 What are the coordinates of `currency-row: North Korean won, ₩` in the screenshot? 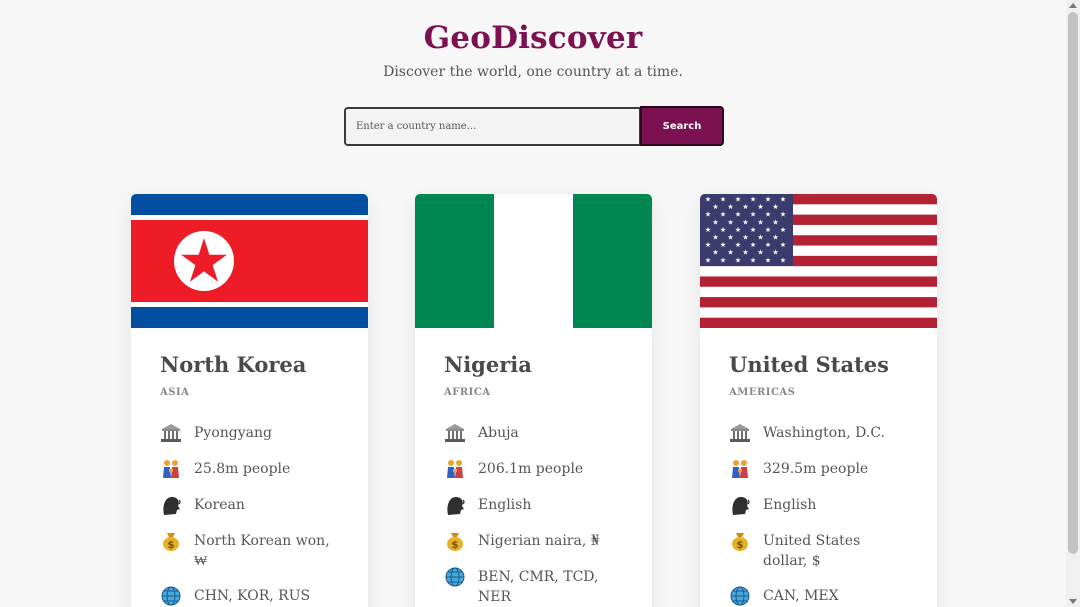 It's located at (250, 550).